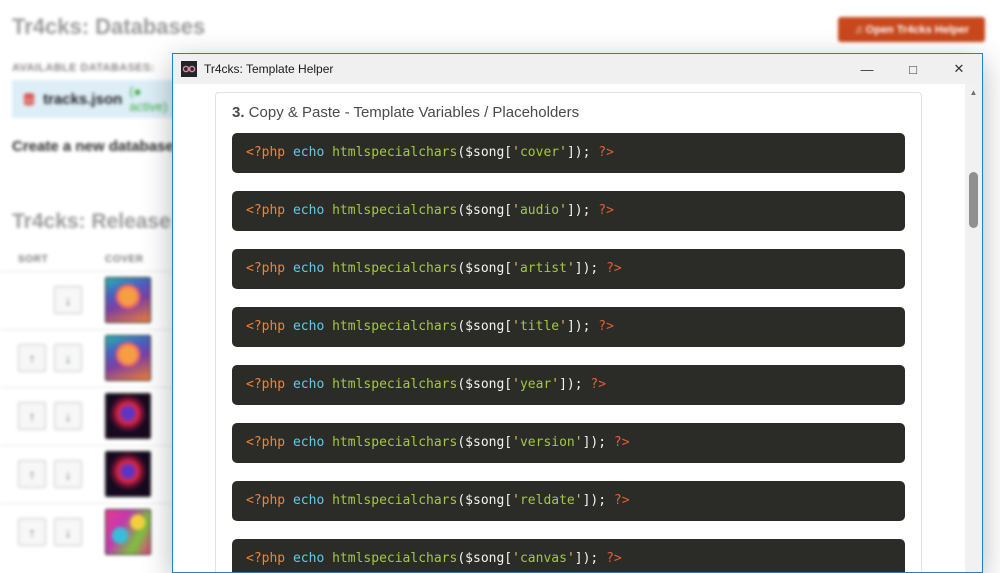 This screenshot has width=1000, height=573. Describe the element at coordinates (109, 26) in the screenshot. I see `page-title-databases: Tr4cks: Databases` at that location.